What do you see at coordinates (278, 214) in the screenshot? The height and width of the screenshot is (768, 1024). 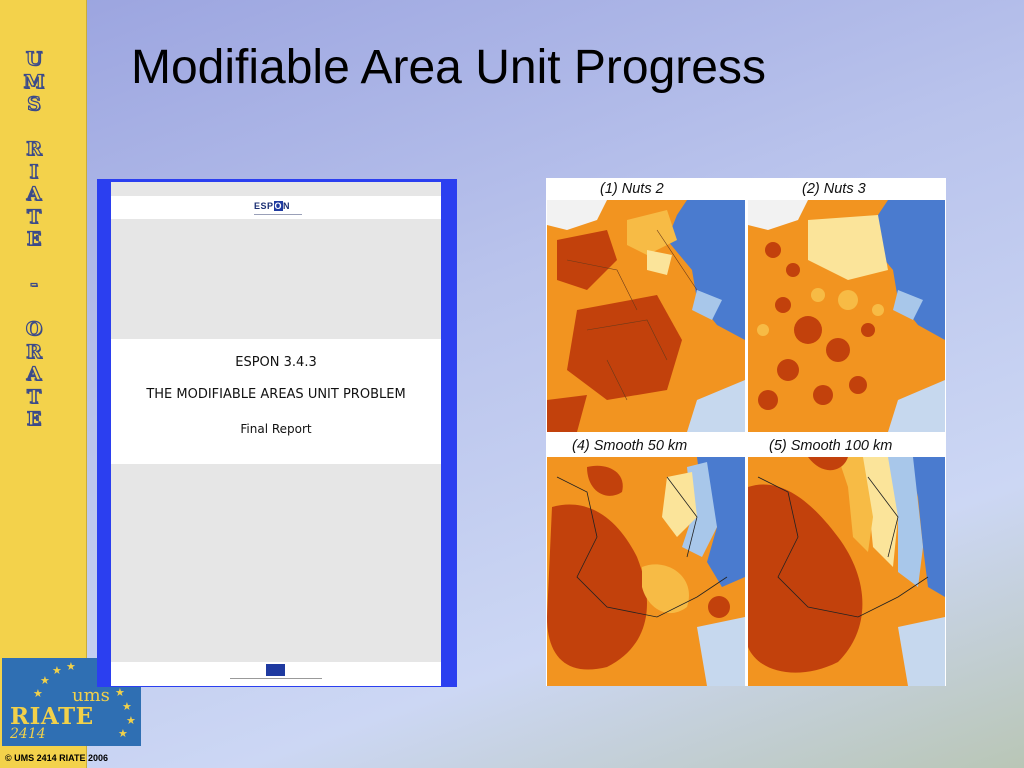 I see `espon-tagline-line` at bounding box center [278, 214].